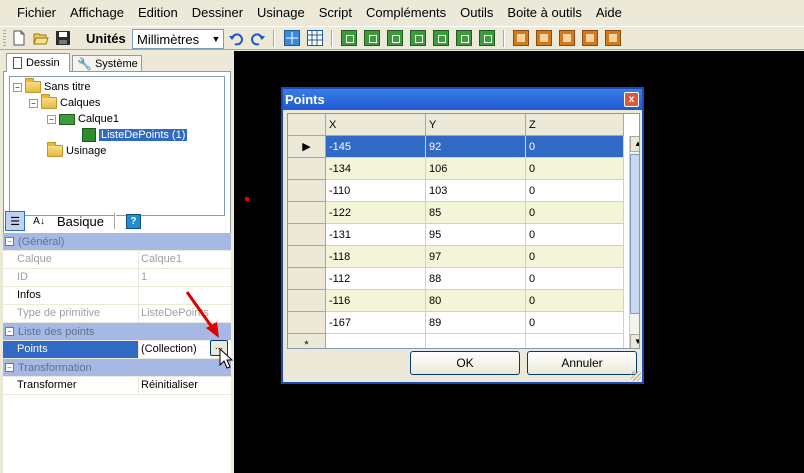 This screenshot has width=804, height=473. Describe the element at coordinates (441, 38) in the screenshot. I see `draw-text-icon` at that location.